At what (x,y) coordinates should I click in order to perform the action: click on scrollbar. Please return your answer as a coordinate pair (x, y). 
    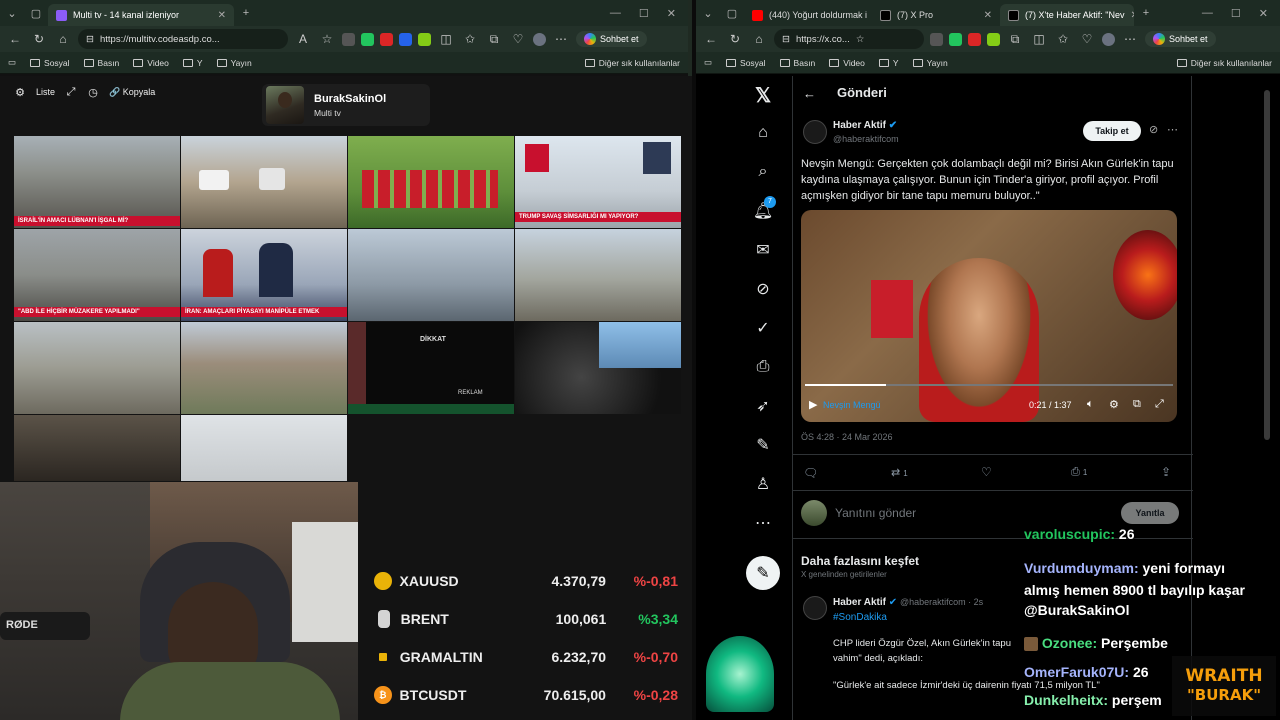
    Looking at the image, I should click on (1267, 265).